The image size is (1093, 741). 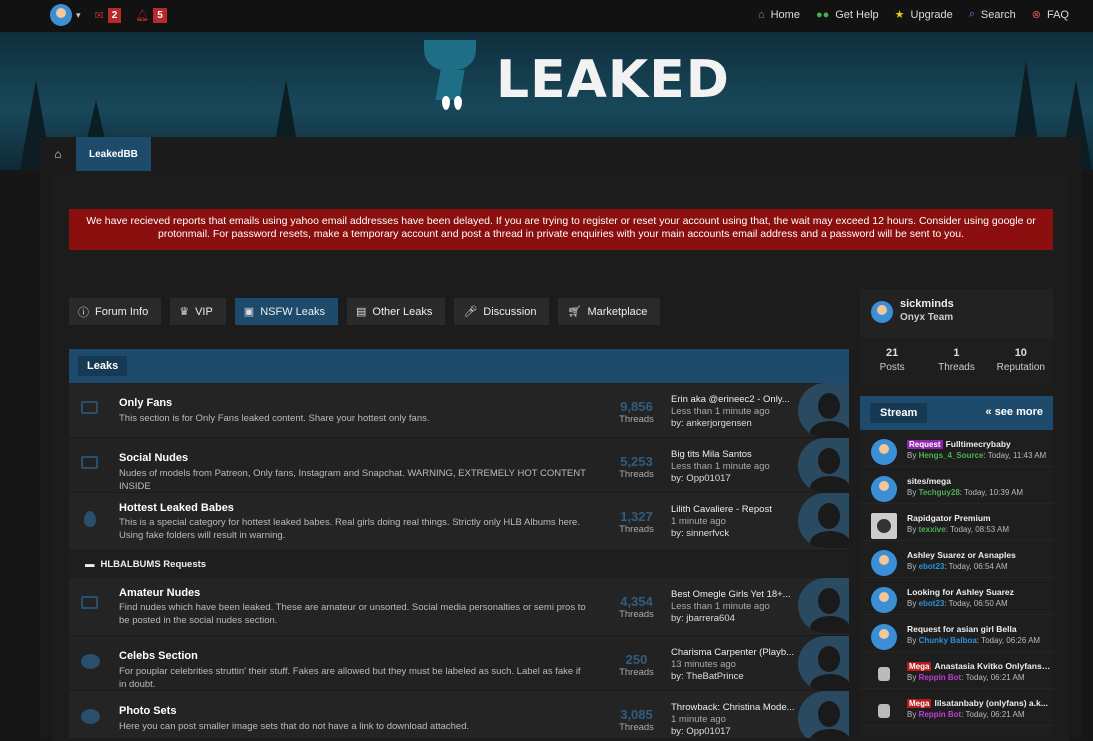 What do you see at coordinates (733, 534) in the screenshot?
I see `last-post-author: by: sinnerfvck` at bounding box center [733, 534].